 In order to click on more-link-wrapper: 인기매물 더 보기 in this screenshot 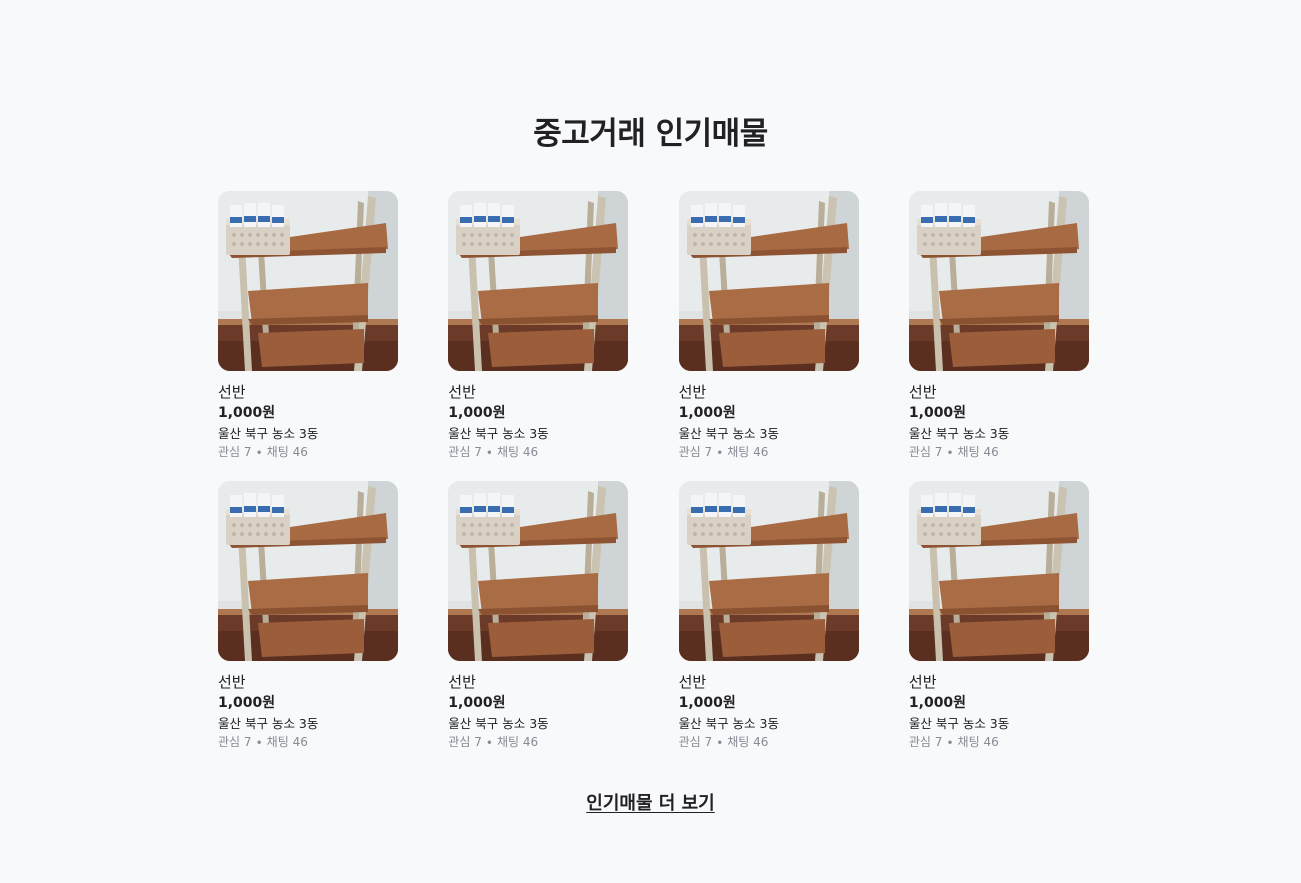, I will do `click(650, 802)`.